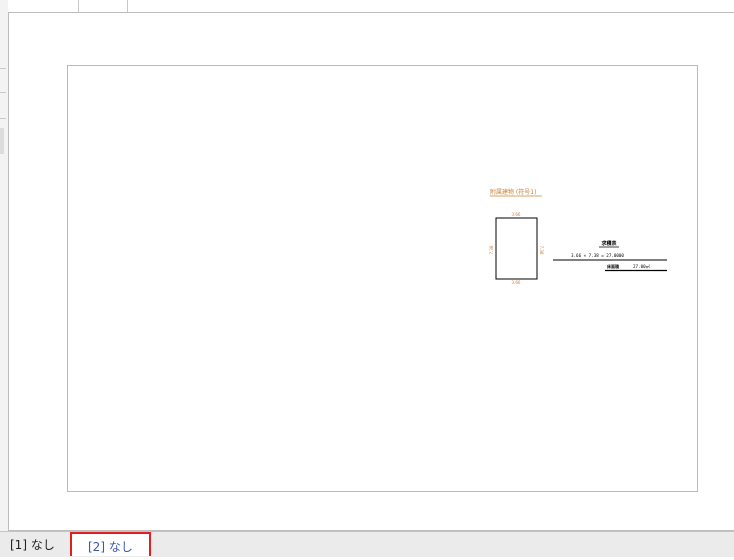 This screenshot has width=734, height=560. What do you see at coordinates (32, 545) in the screenshot?
I see `tab-sheet-1: [1] なし` at bounding box center [32, 545].